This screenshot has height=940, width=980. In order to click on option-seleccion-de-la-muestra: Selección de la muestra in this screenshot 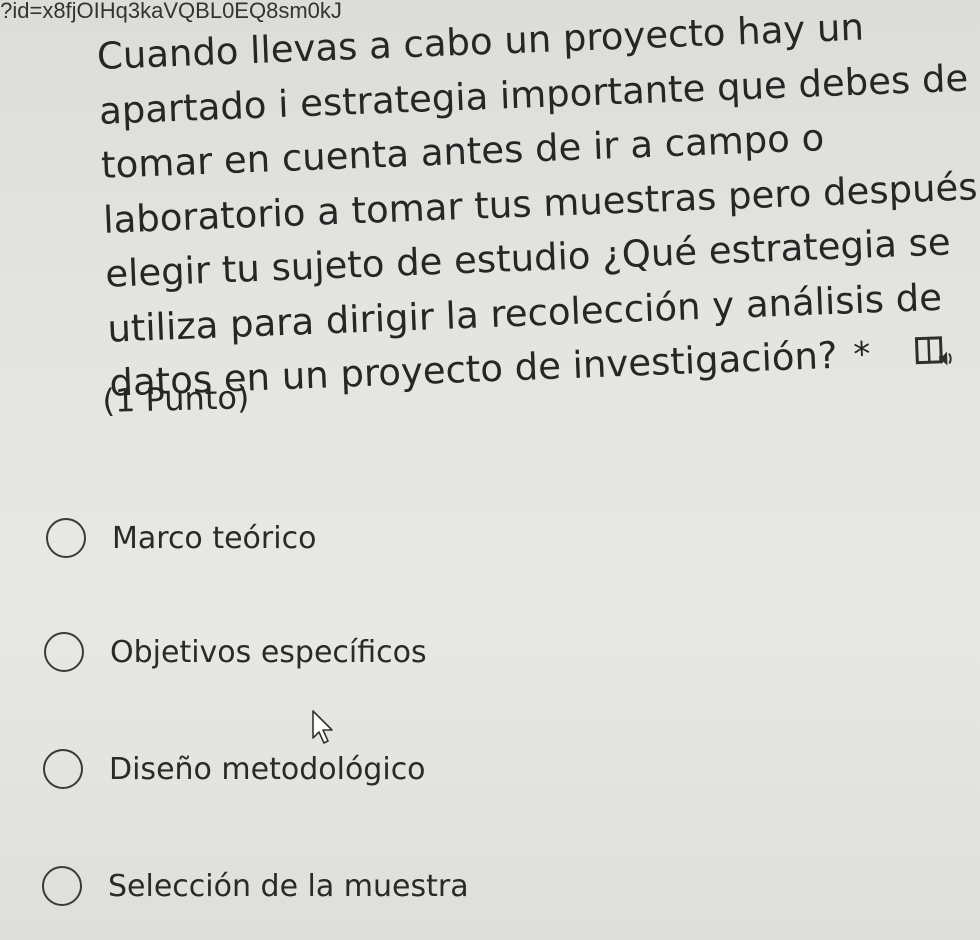, I will do `click(255, 886)`.